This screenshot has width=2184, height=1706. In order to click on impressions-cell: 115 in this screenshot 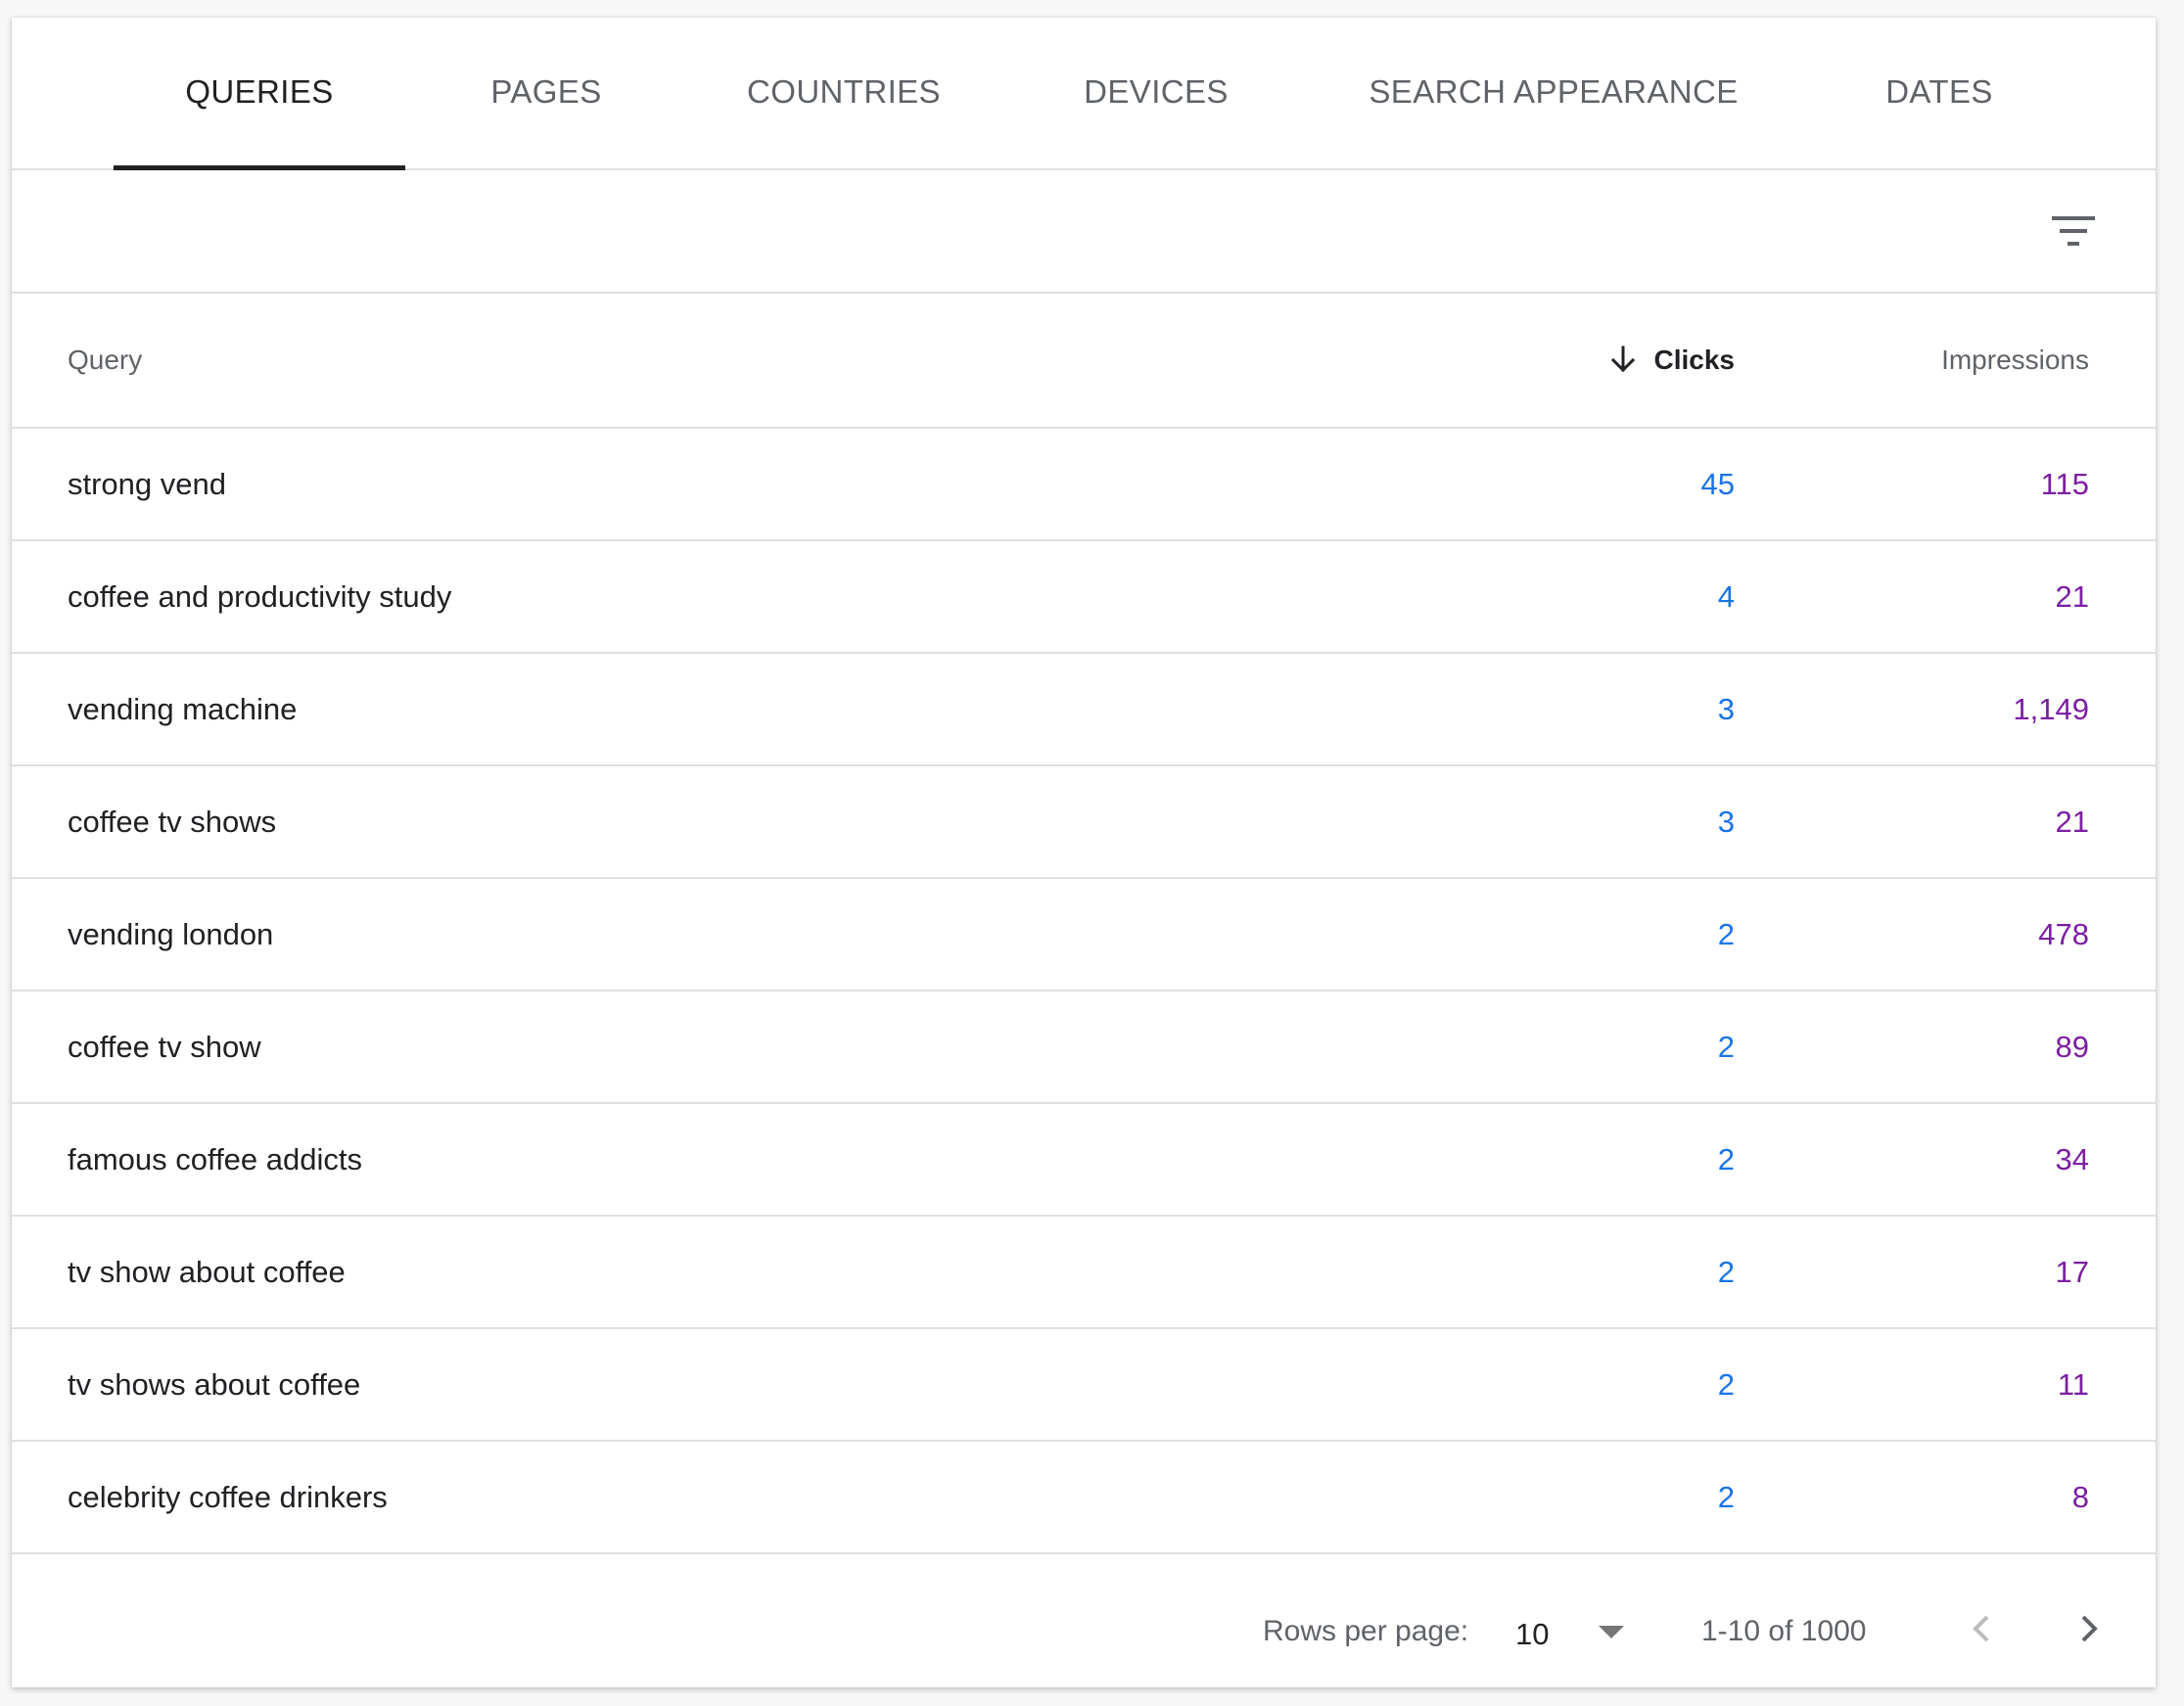, I will do `click(2064, 484)`.